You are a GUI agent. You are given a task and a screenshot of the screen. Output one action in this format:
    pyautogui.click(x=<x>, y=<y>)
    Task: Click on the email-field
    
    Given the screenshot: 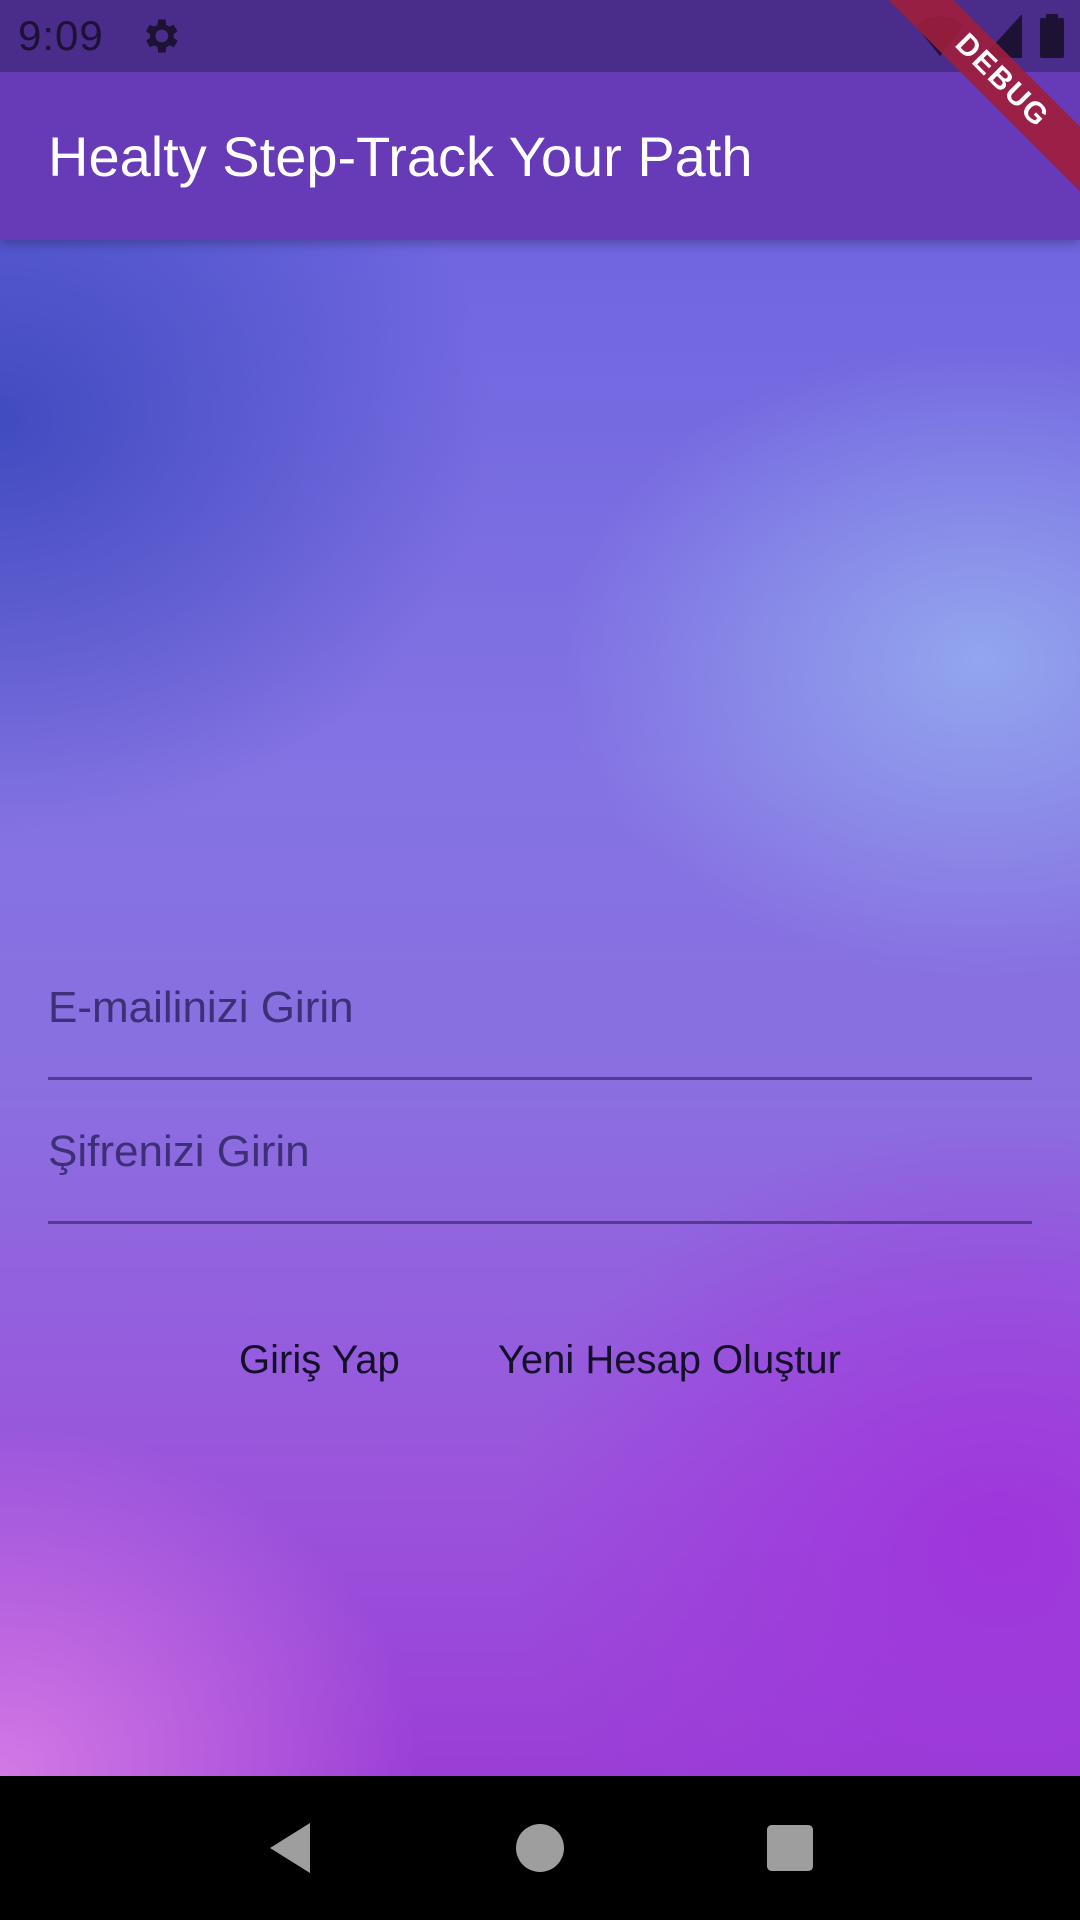 What is the action you would take?
    pyautogui.click(x=540, y=1008)
    